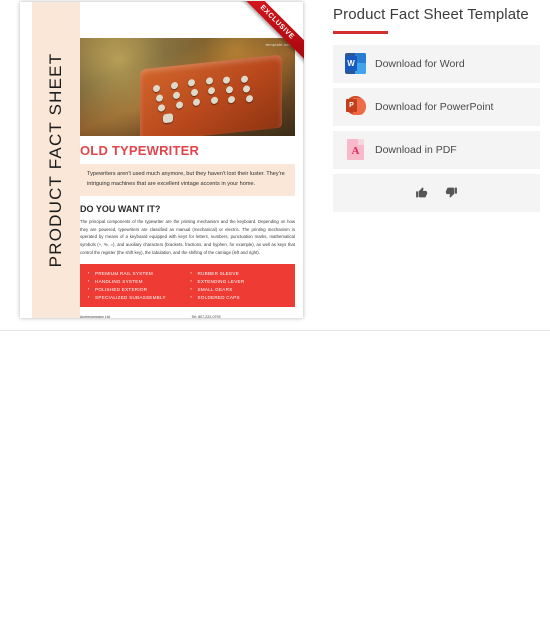 The width and height of the screenshot is (550, 637). I want to click on feature-item: PREMIUM RAIL SYSTEM, so click(136, 273).